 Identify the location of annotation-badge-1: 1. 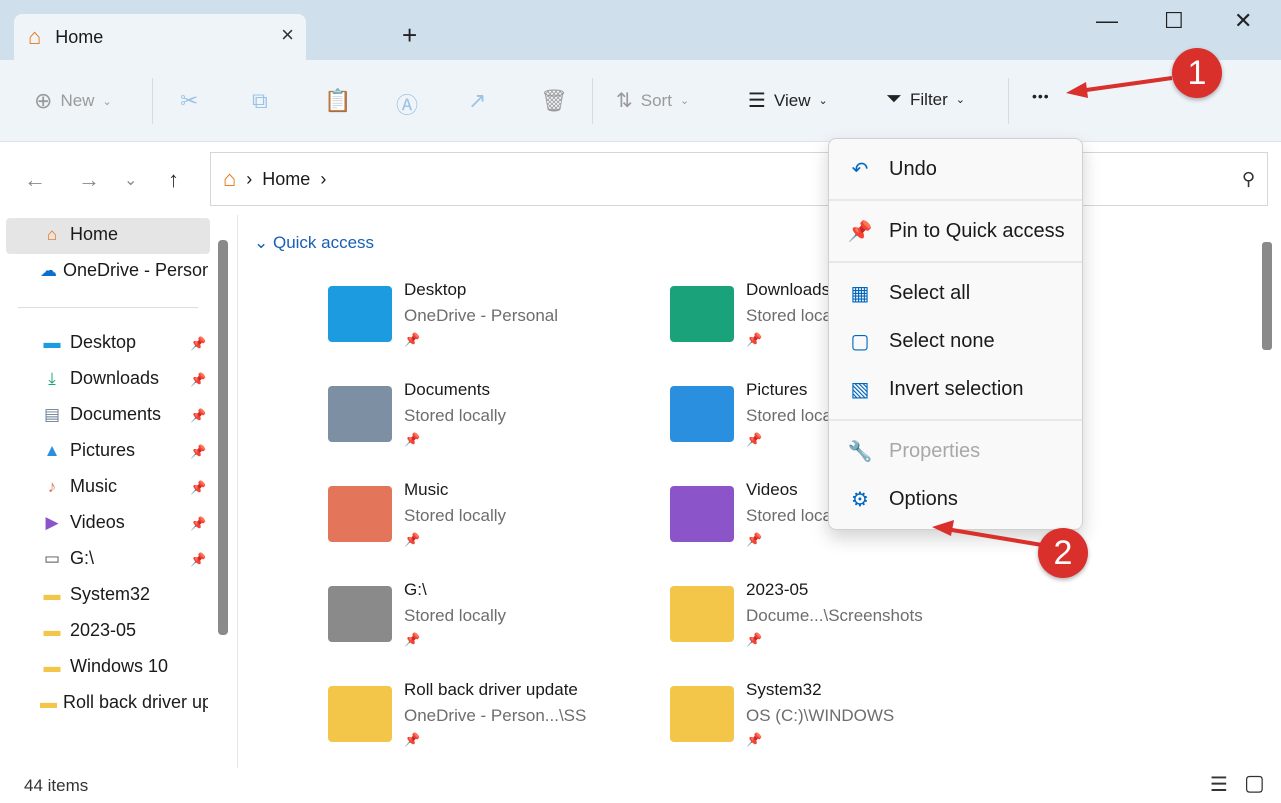
(1197, 73).